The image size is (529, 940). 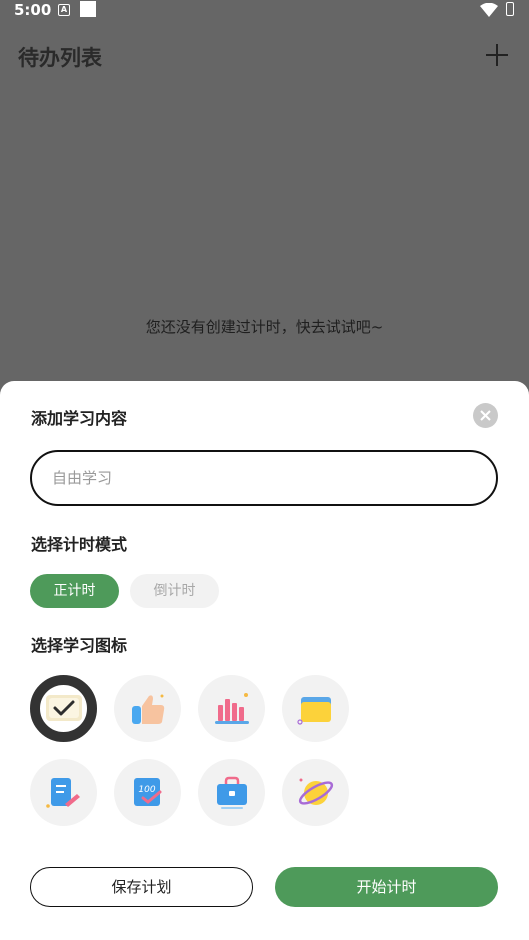 I want to click on svg-text: 100, so click(x=146, y=790).